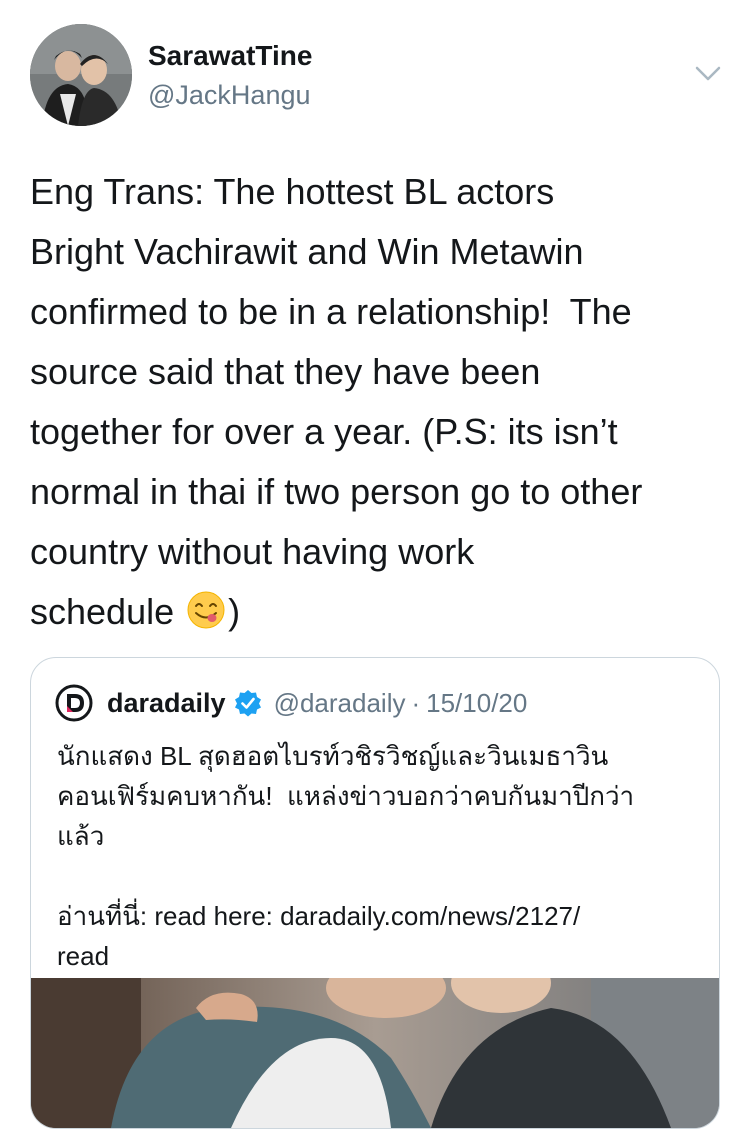  What do you see at coordinates (206, 610) in the screenshot?
I see `face-savoring-food-emoji` at bounding box center [206, 610].